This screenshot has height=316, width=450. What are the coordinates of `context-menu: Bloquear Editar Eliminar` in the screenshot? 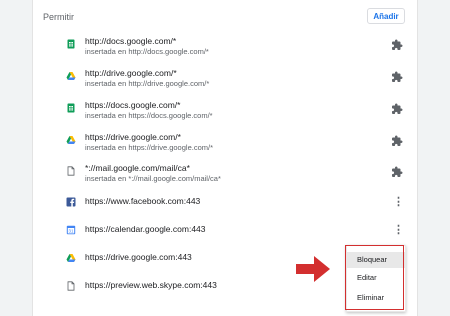 It's located at (376, 278).